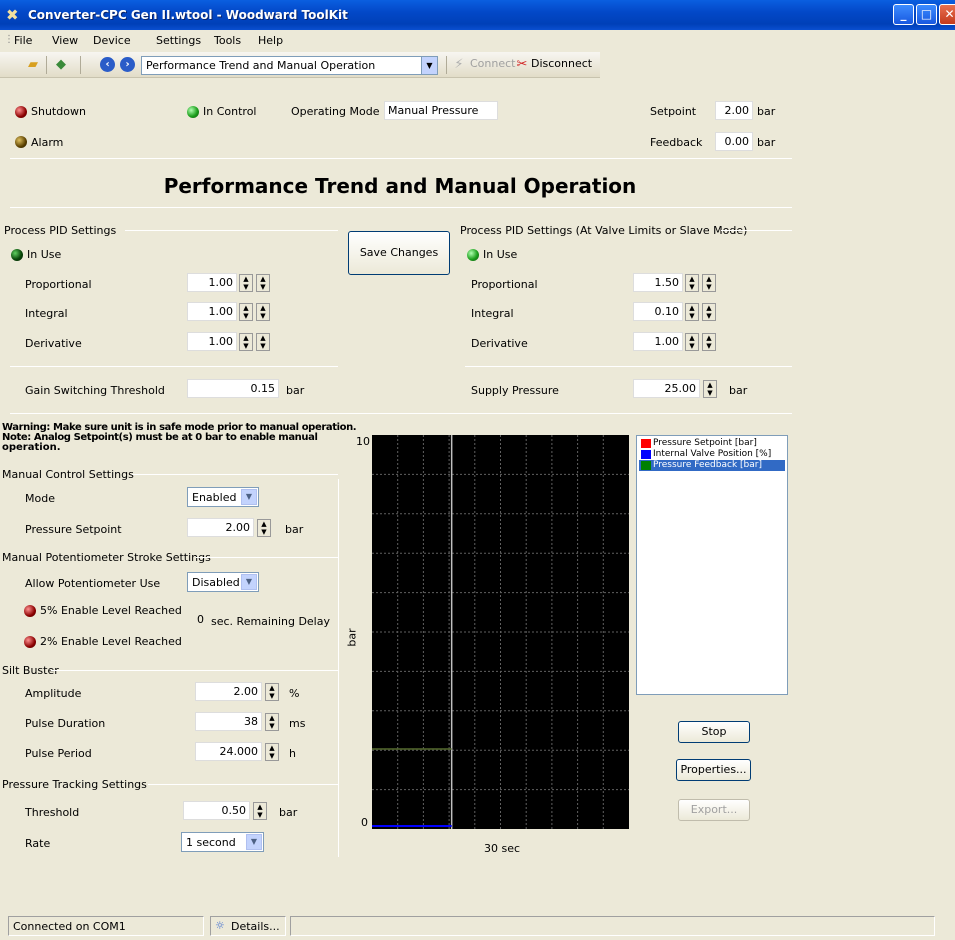  What do you see at coordinates (522, 64) in the screenshot?
I see `disconnect-icon: ✂` at bounding box center [522, 64].